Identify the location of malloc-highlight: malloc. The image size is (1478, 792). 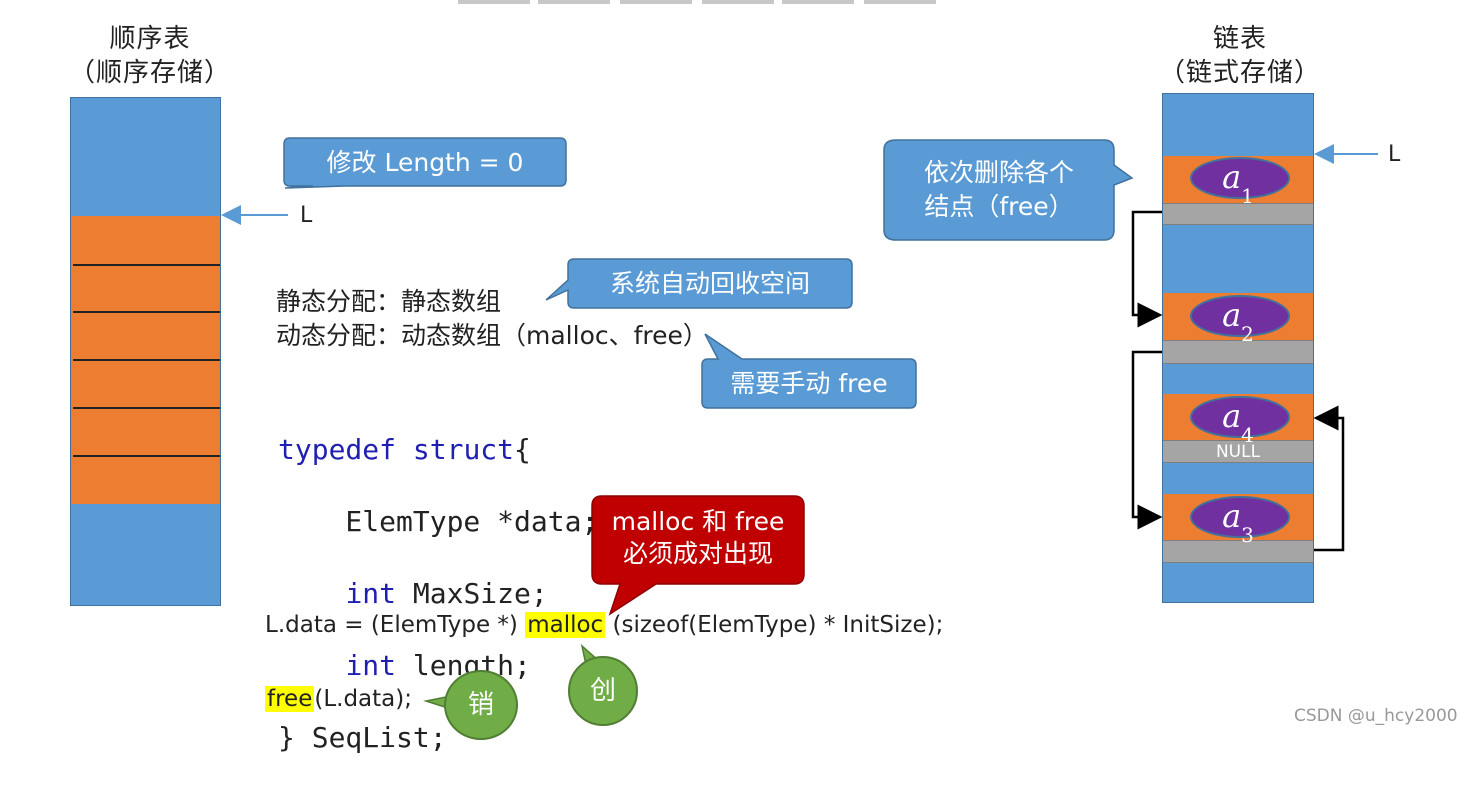
(565, 625).